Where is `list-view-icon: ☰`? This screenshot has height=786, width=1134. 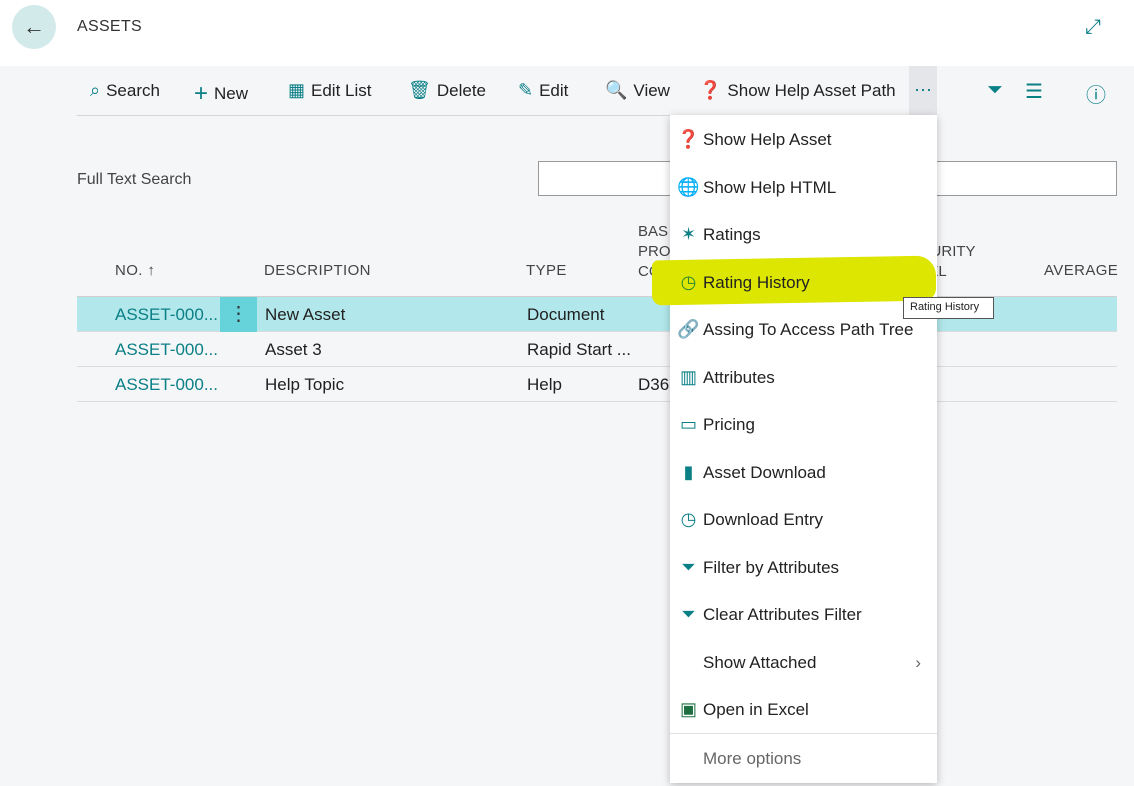 list-view-icon: ☰ is located at coordinates (1034, 91).